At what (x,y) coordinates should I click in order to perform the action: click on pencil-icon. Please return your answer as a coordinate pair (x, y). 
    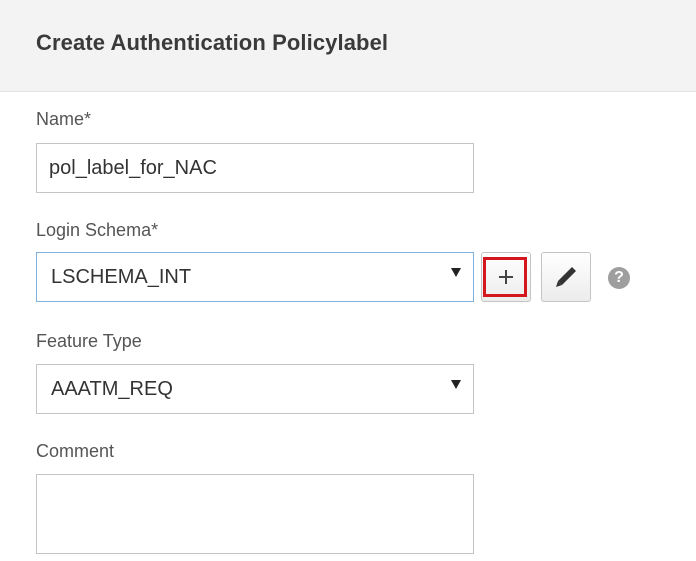
    Looking at the image, I should click on (566, 277).